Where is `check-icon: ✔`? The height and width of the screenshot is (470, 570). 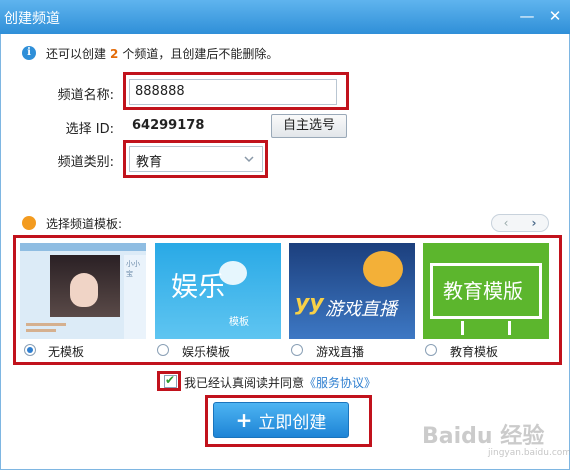 check-icon: ✔ is located at coordinates (170, 380).